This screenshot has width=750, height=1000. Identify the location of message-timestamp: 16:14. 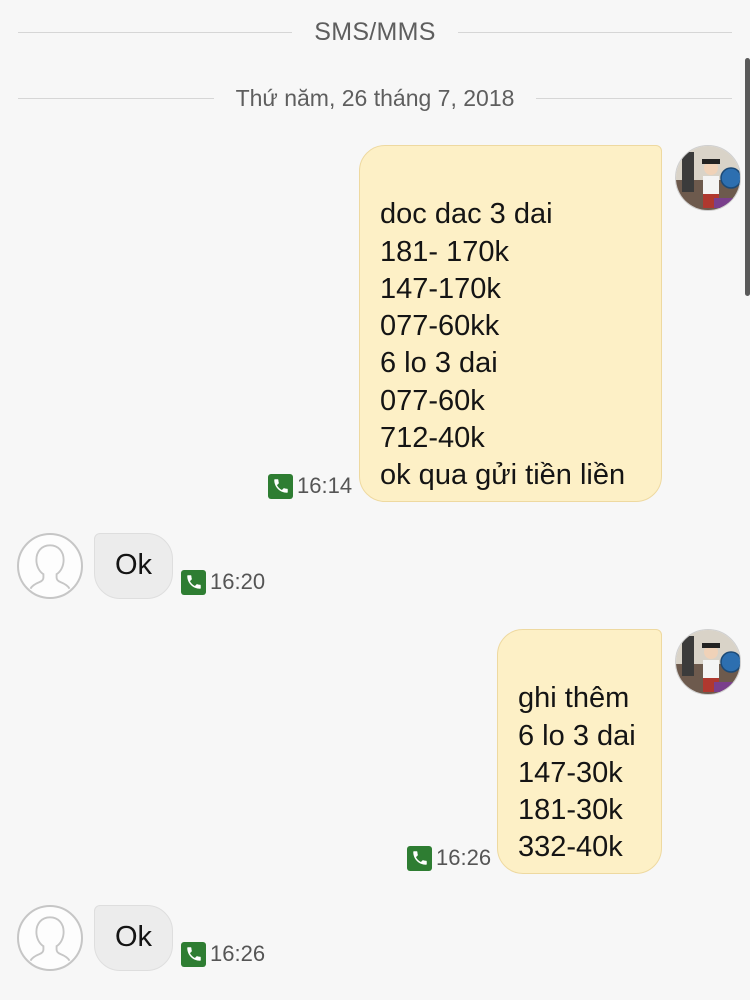
(310, 486).